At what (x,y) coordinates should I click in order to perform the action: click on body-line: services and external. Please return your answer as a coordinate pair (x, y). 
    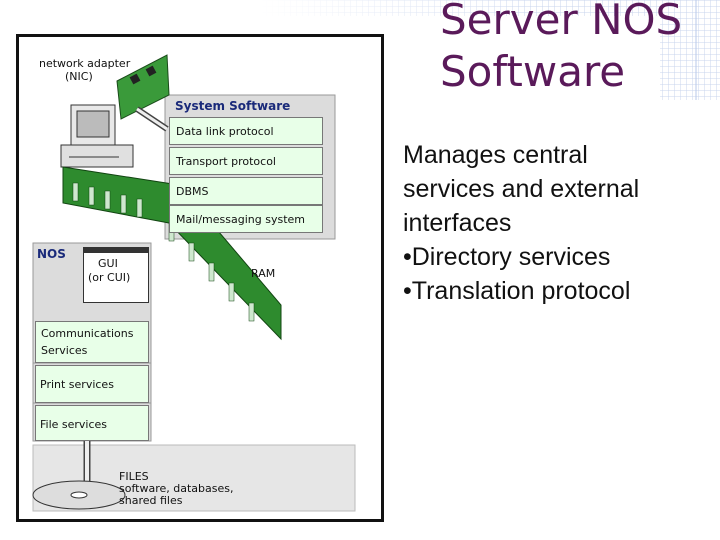
    Looking at the image, I should click on (521, 189).